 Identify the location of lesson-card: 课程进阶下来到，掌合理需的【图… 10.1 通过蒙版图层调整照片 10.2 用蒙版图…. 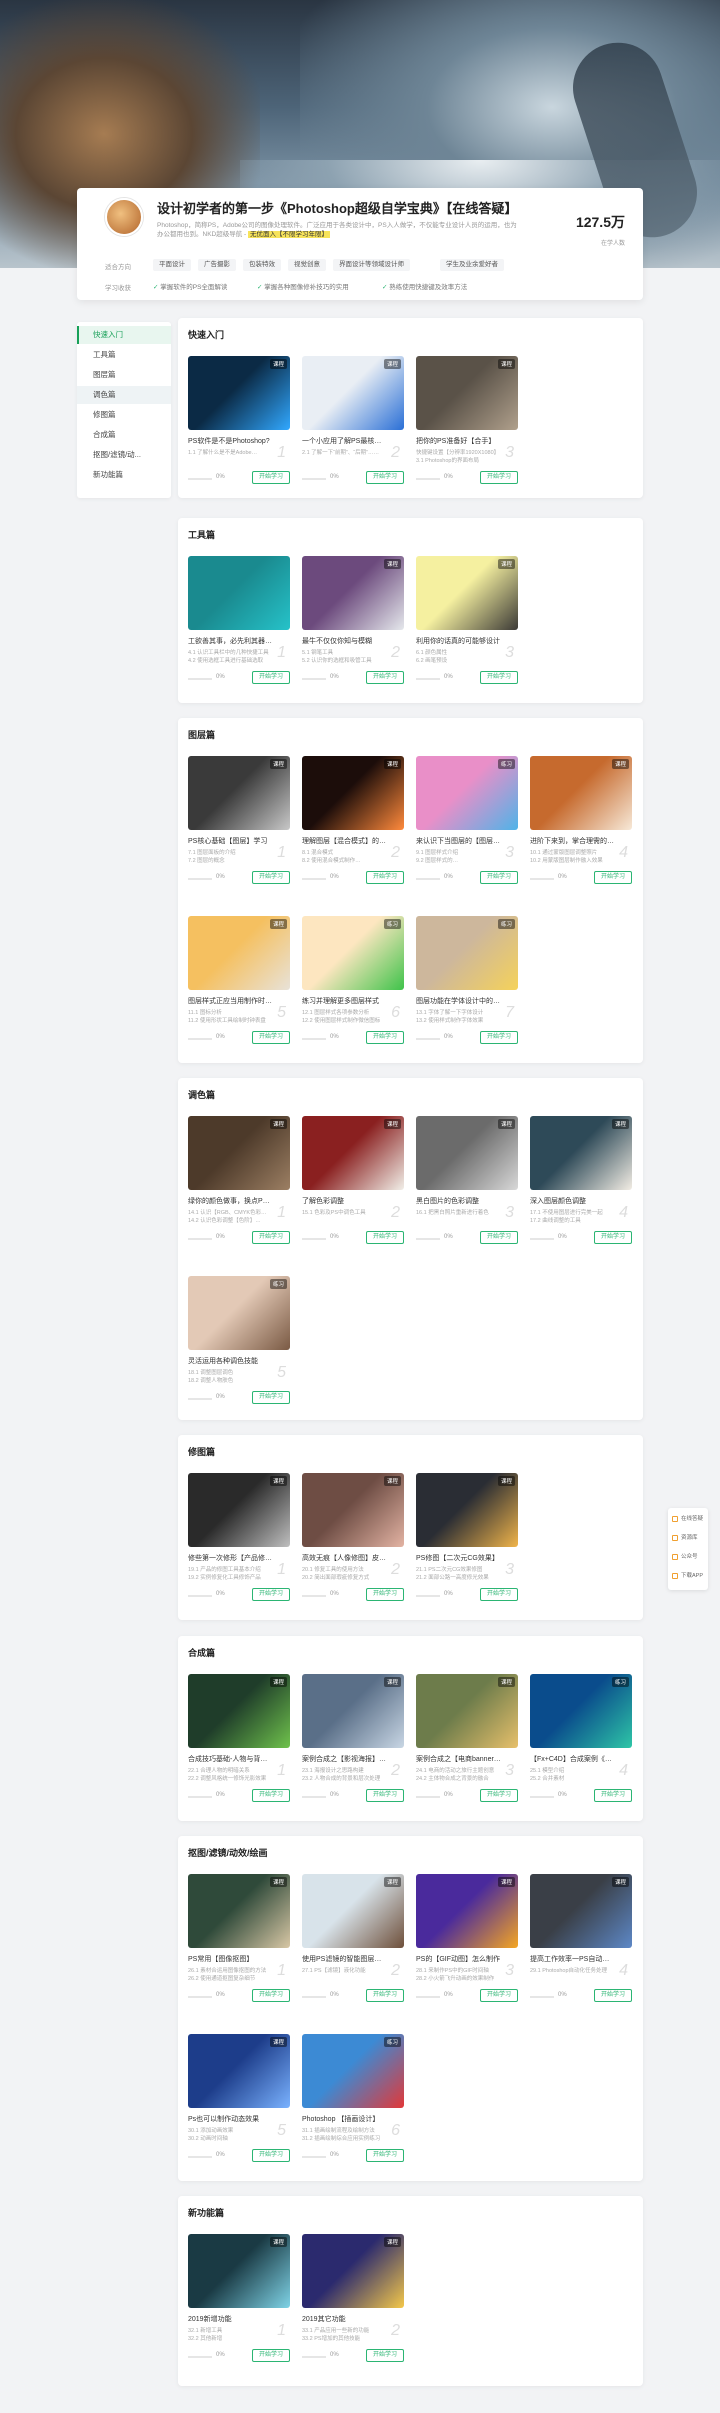
(581, 828).